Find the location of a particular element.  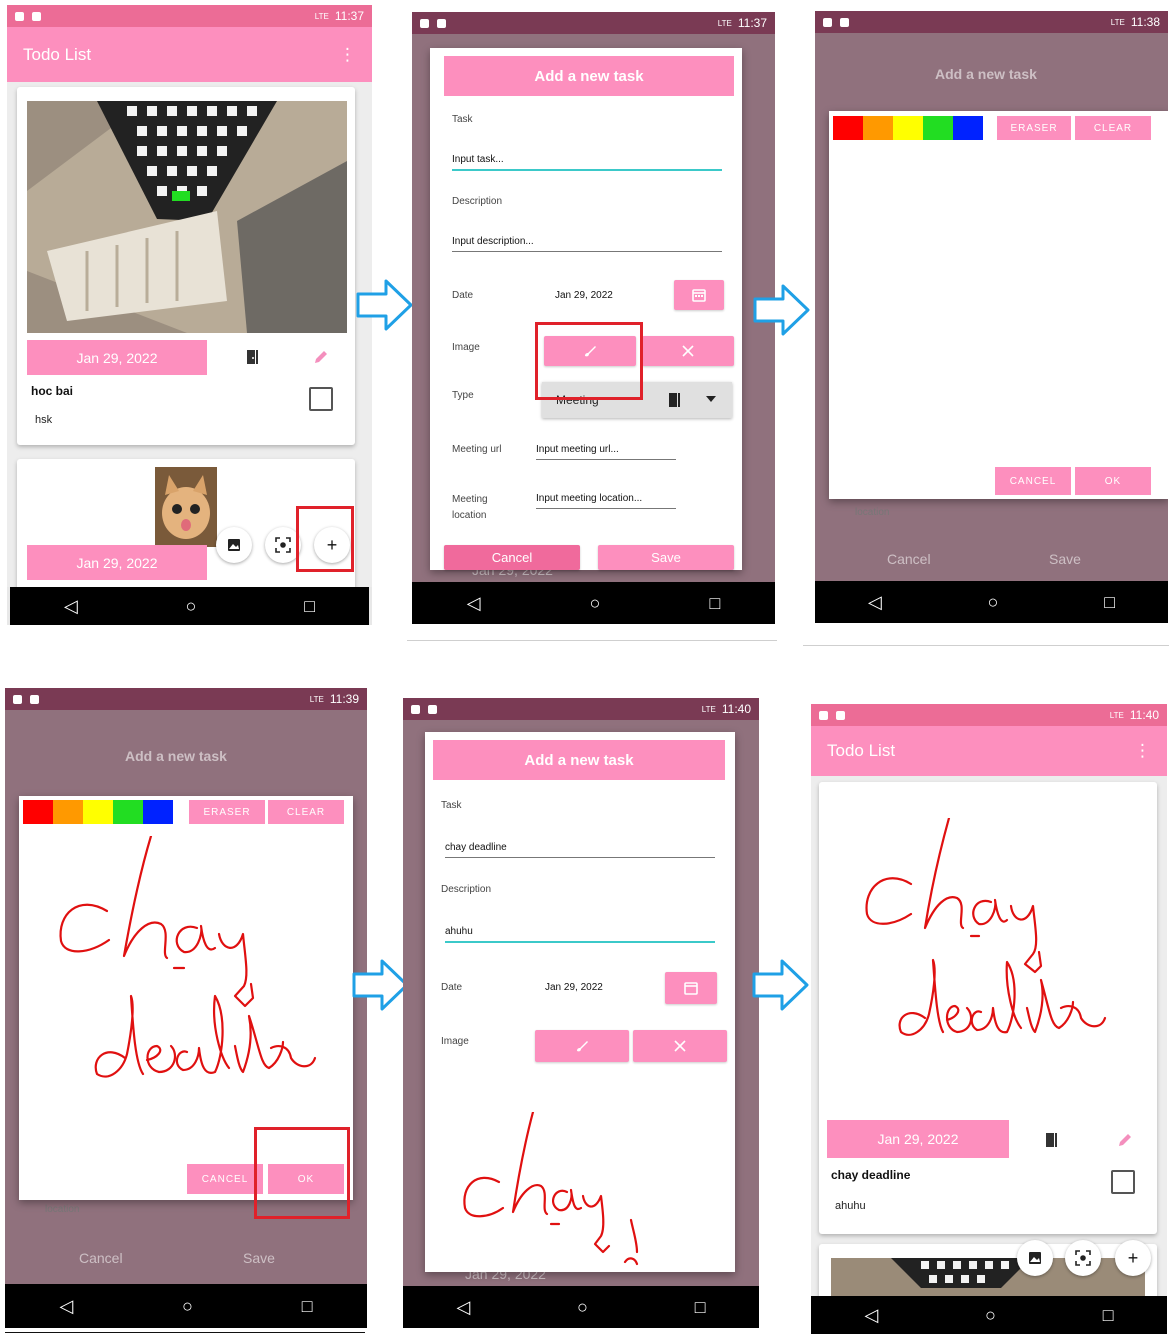

calendar-icon is located at coordinates (699, 295).